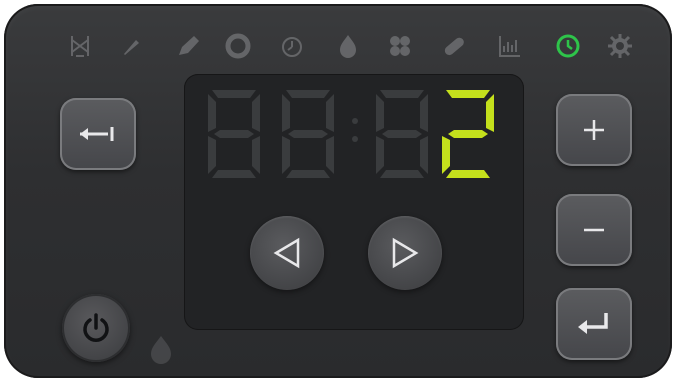 The height and width of the screenshot is (382, 678). What do you see at coordinates (620, 46) in the screenshot?
I see `gear-icon` at bounding box center [620, 46].